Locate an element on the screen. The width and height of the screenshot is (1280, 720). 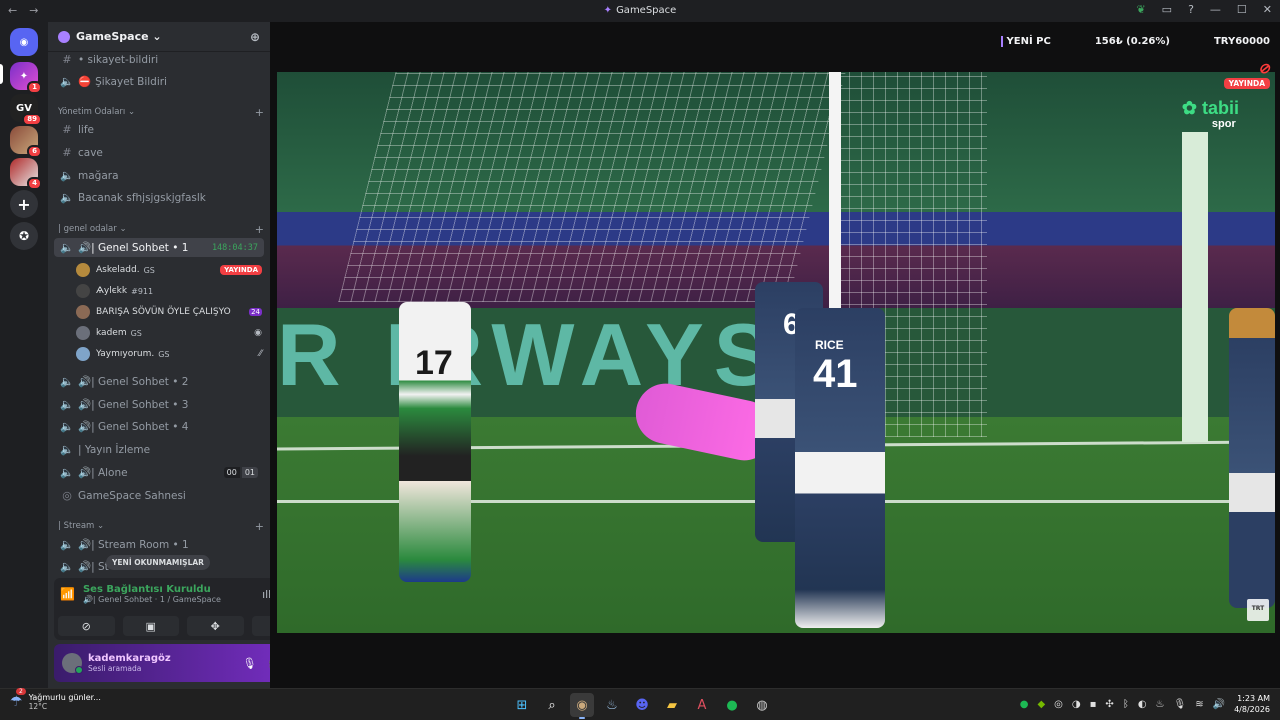
server-header: GameSpace ⌄ ⊕ is located at coordinates (159, 37).